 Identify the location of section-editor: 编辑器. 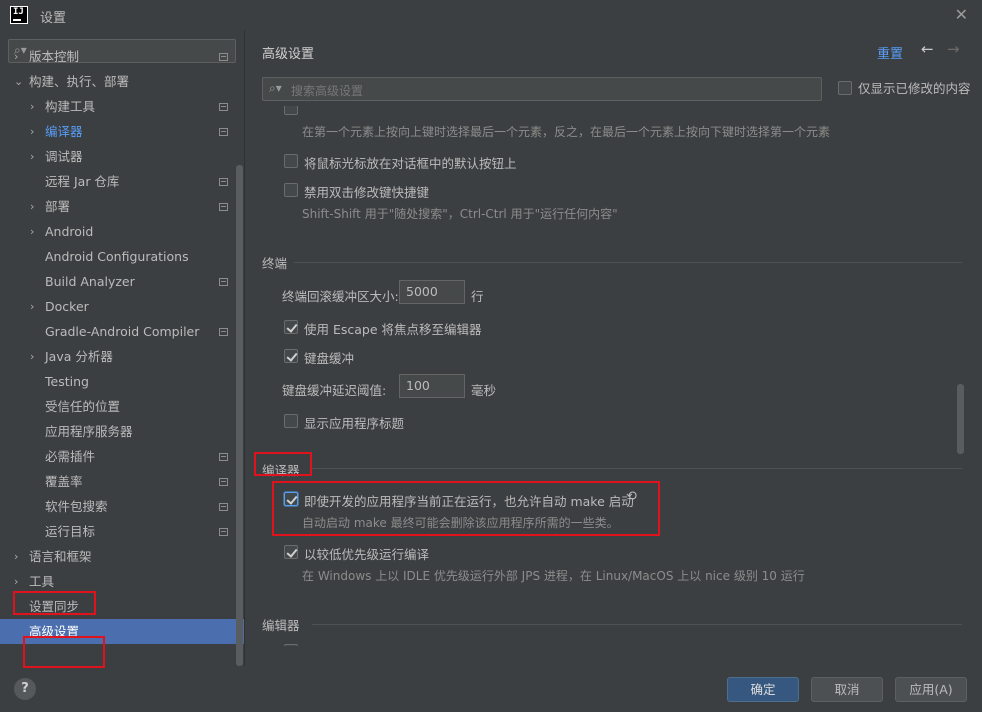
(281, 625).